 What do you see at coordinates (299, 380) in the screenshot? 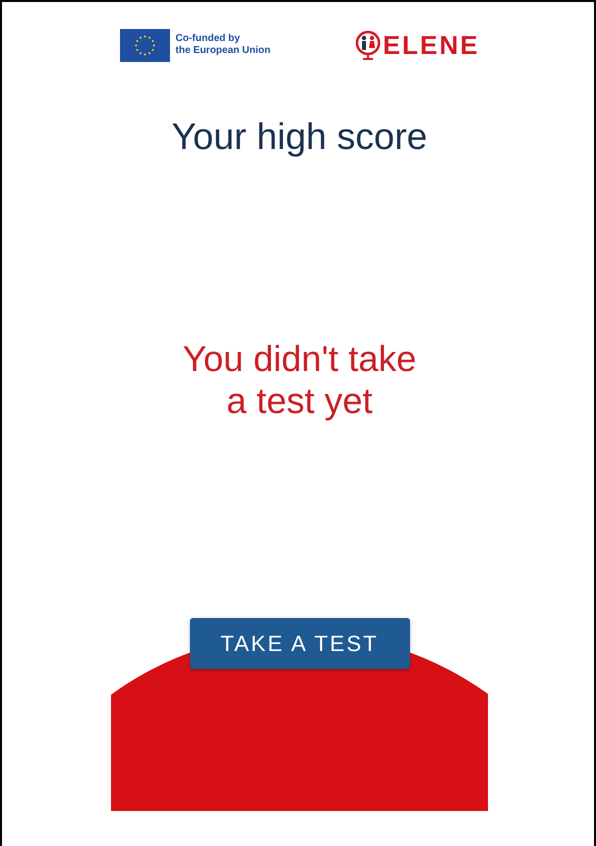
I see `empty-score-message: You didn't take a test yet` at bounding box center [299, 380].